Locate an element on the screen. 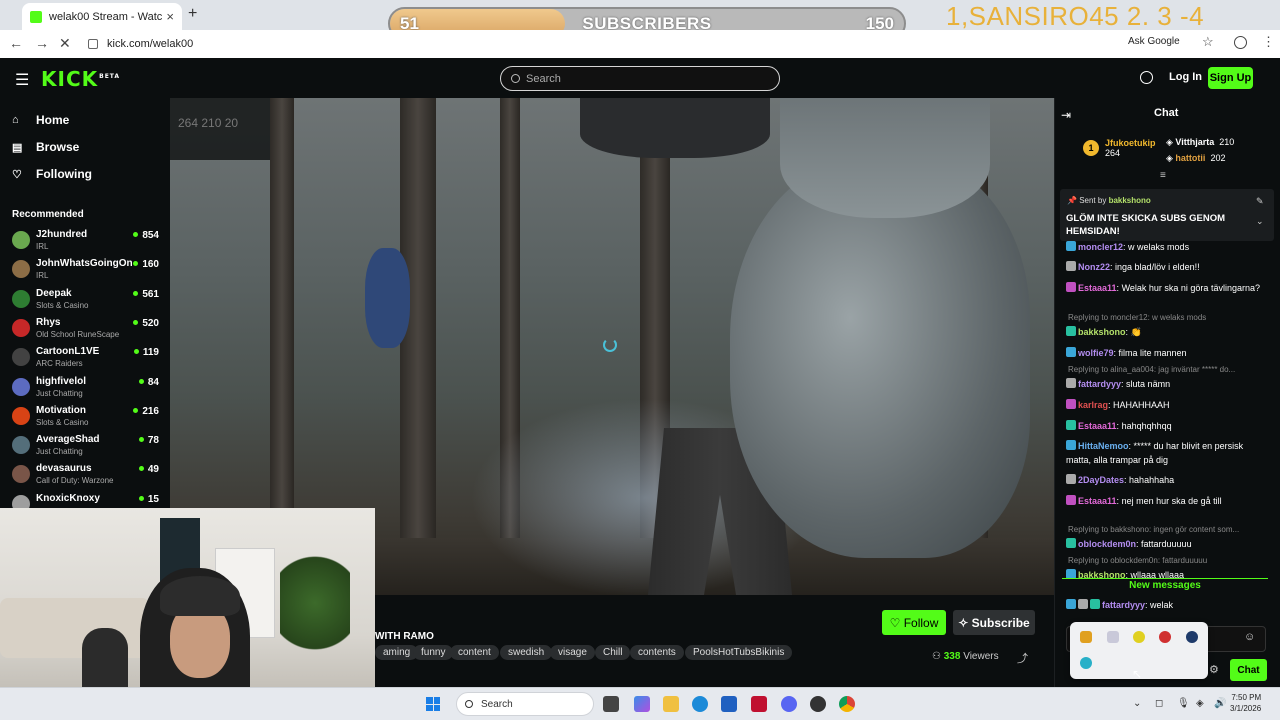 The width and height of the screenshot is (1280, 720). chat-message: Estaaa11: hahqhqhhqq is located at coordinates (1166, 426).